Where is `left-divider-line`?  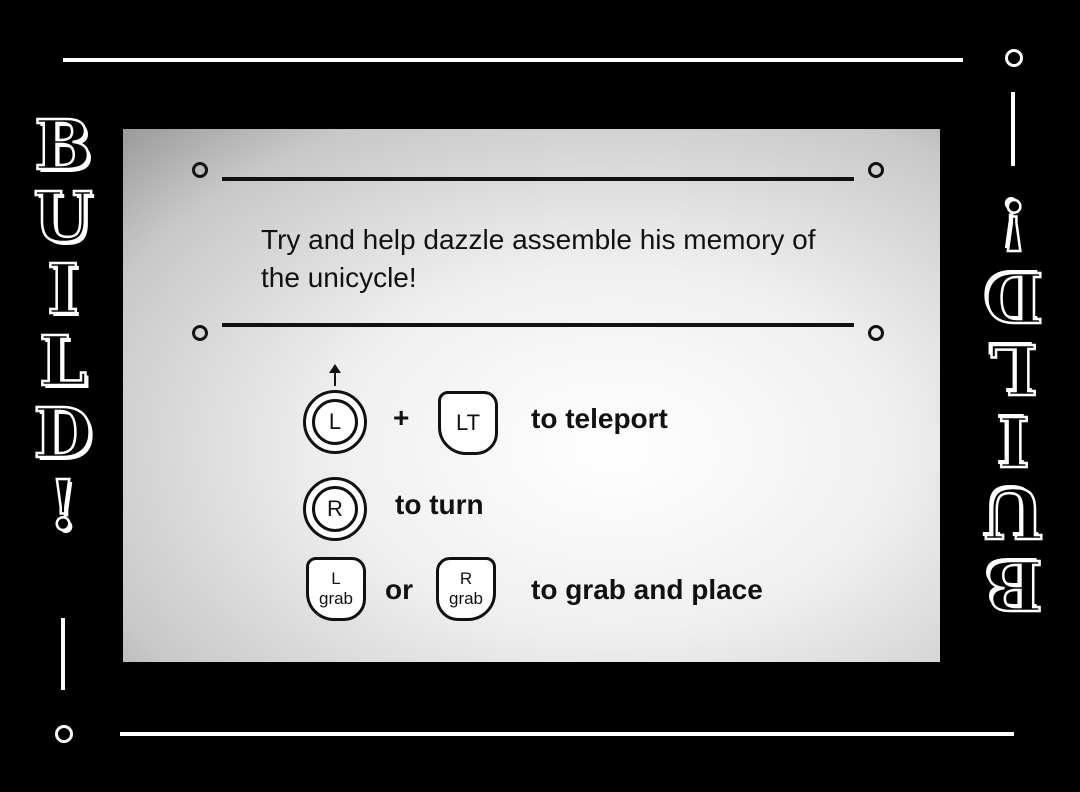 left-divider-line is located at coordinates (63, 654).